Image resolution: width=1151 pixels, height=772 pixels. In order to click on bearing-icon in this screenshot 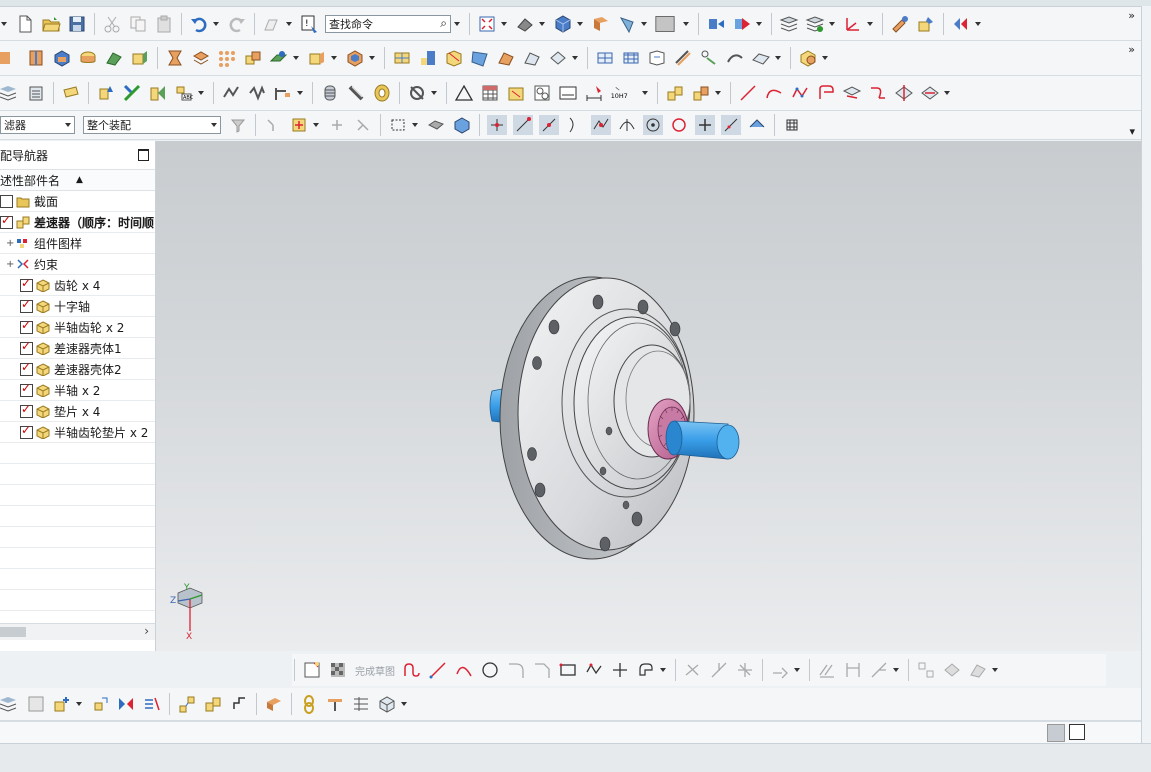, I will do `click(382, 93)`.